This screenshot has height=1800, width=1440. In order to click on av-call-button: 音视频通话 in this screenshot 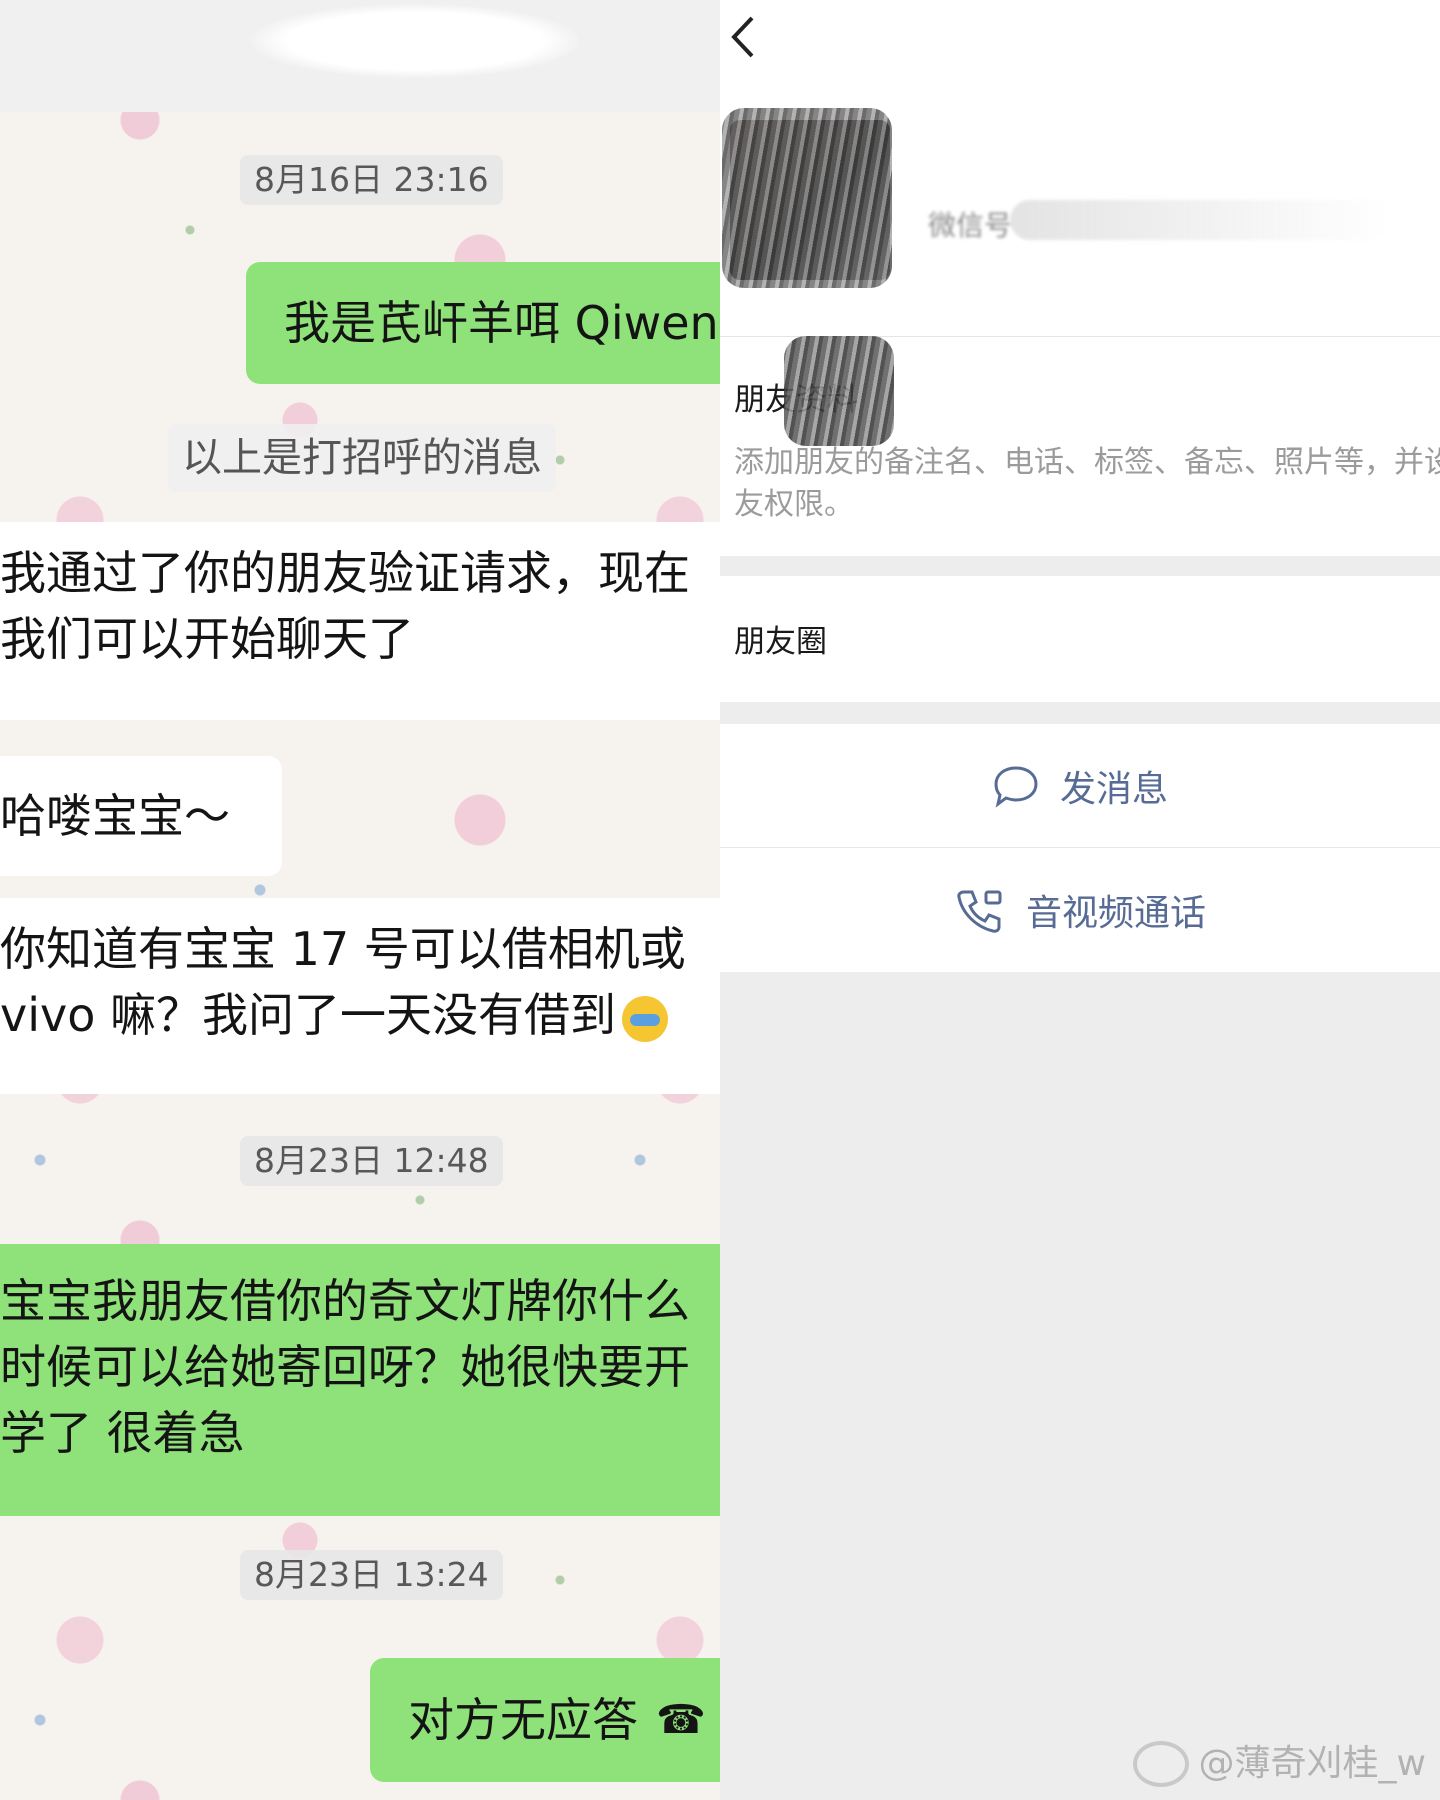, I will do `click(1080, 910)`.